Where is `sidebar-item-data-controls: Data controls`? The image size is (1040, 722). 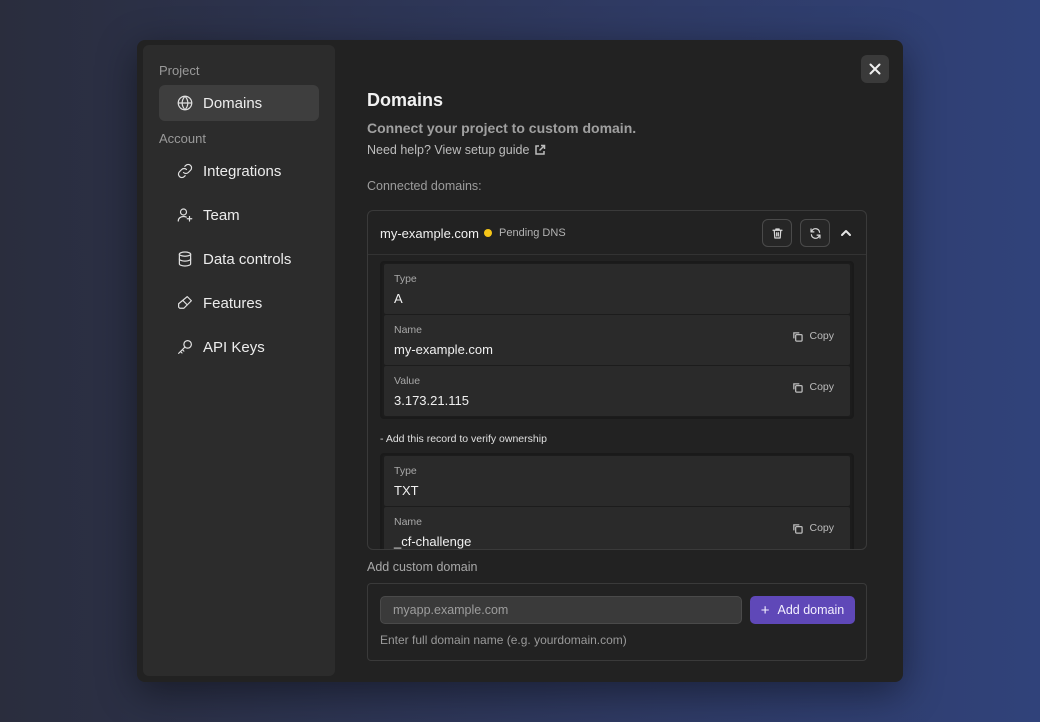 sidebar-item-data-controls: Data controls is located at coordinates (239, 259).